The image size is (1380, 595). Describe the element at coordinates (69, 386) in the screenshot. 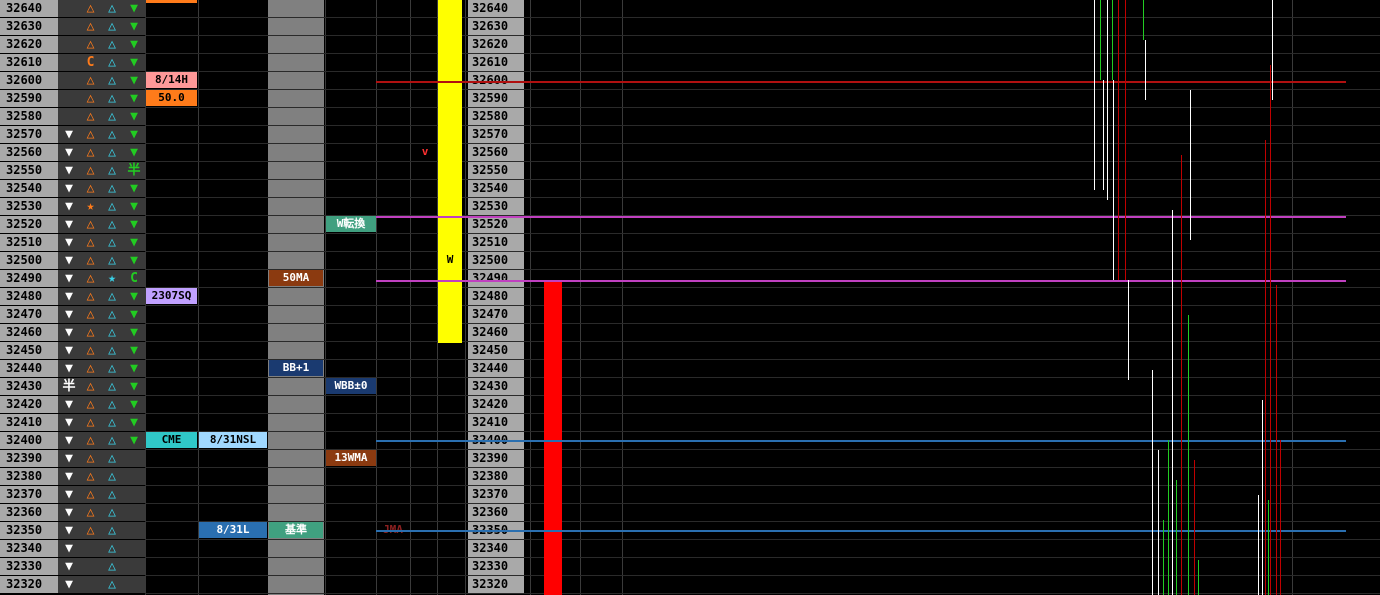

I see `col1-cell: 半` at that location.